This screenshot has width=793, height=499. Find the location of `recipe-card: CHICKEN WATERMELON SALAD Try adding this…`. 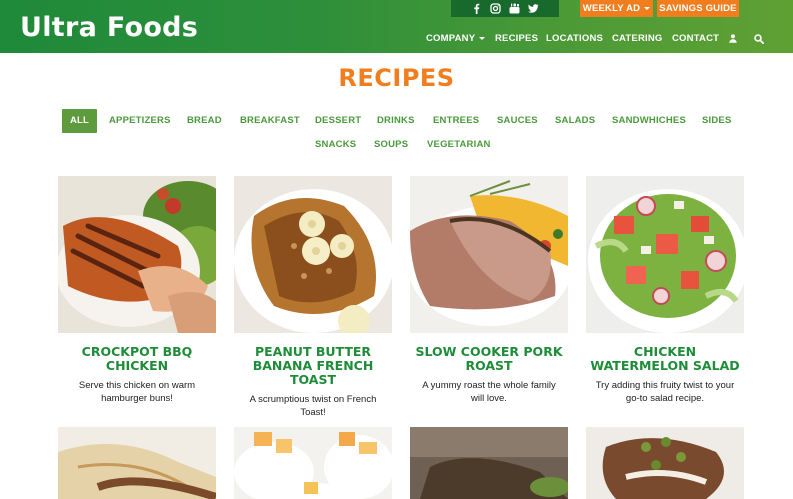

recipe-card: CHICKEN WATERMELON SALAD Try adding this… is located at coordinates (665, 290).